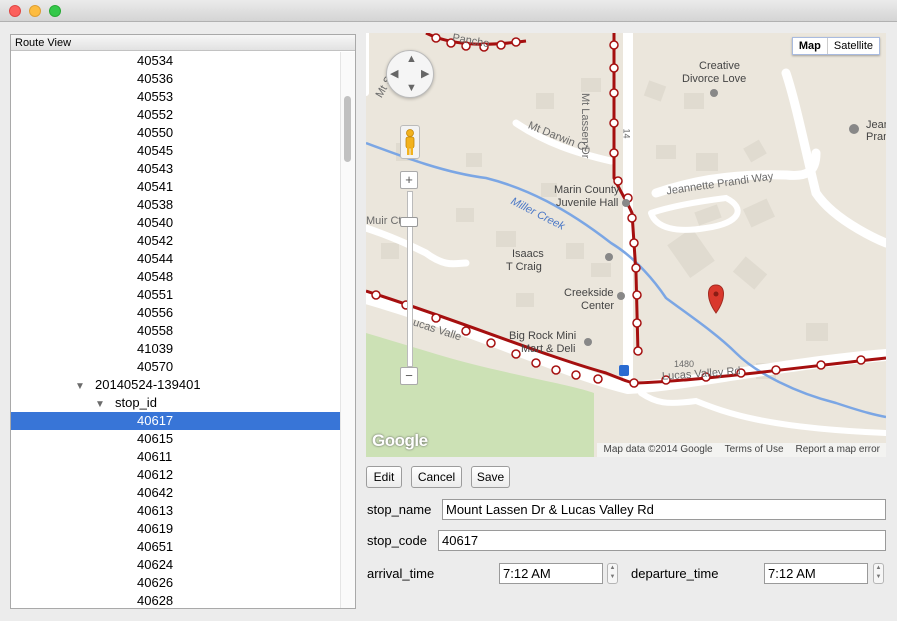 The width and height of the screenshot is (897, 621). What do you see at coordinates (155, 474) in the screenshot?
I see `tree-item-label: 40612` at bounding box center [155, 474].